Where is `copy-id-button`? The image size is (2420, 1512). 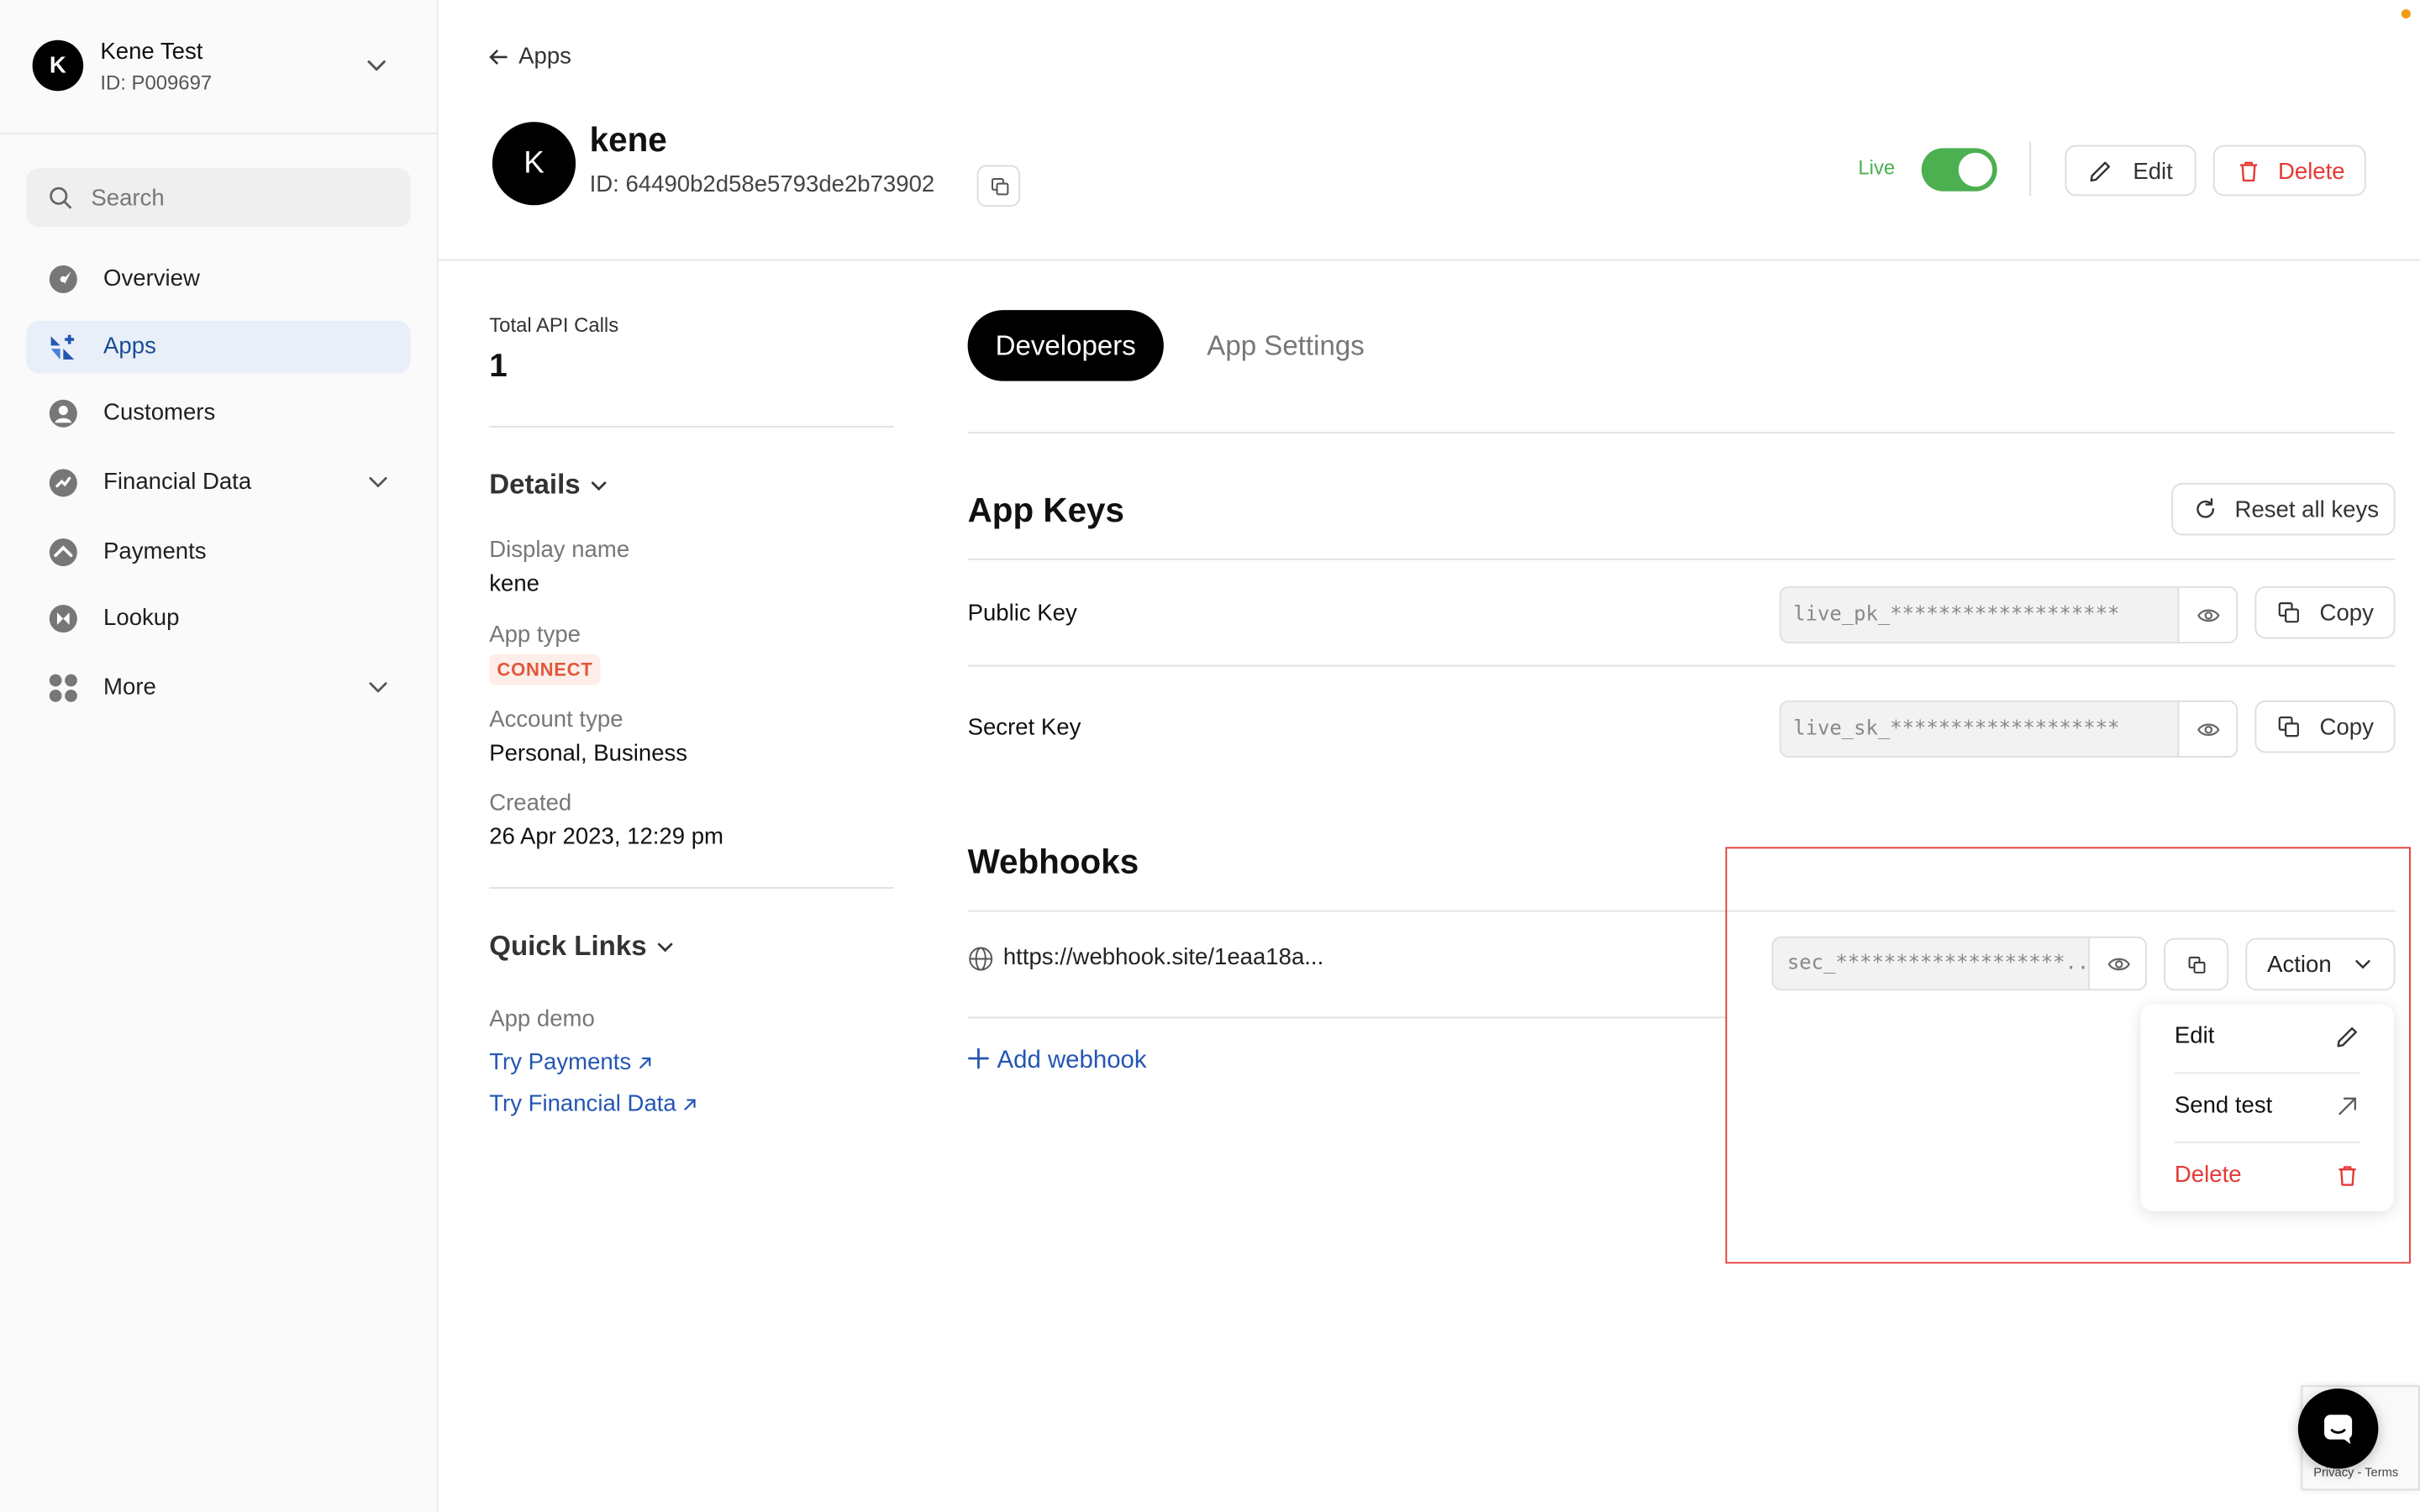 copy-id-button is located at coordinates (998, 186).